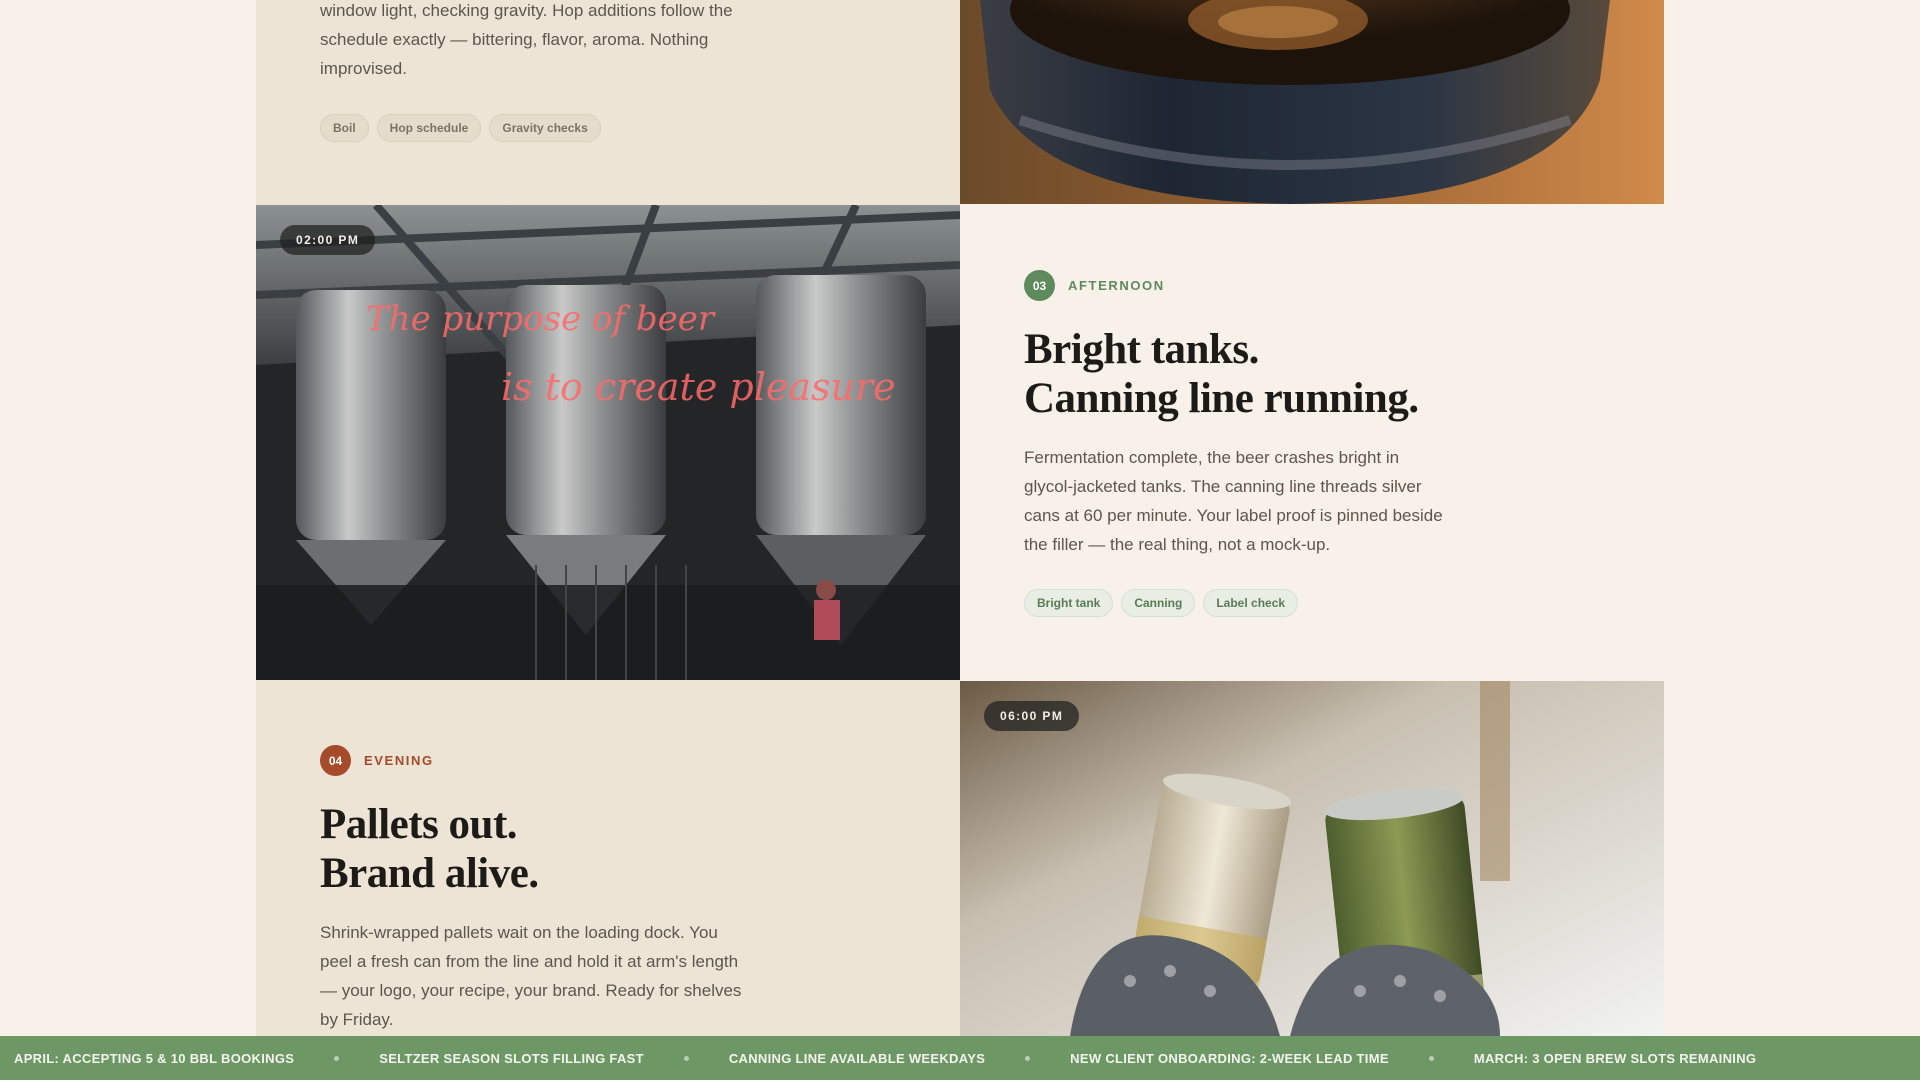  What do you see at coordinates (1141, 349) in the screenshot?
I see `heading-line-1: Bright tanks.` at bounding box center [1141, 349].